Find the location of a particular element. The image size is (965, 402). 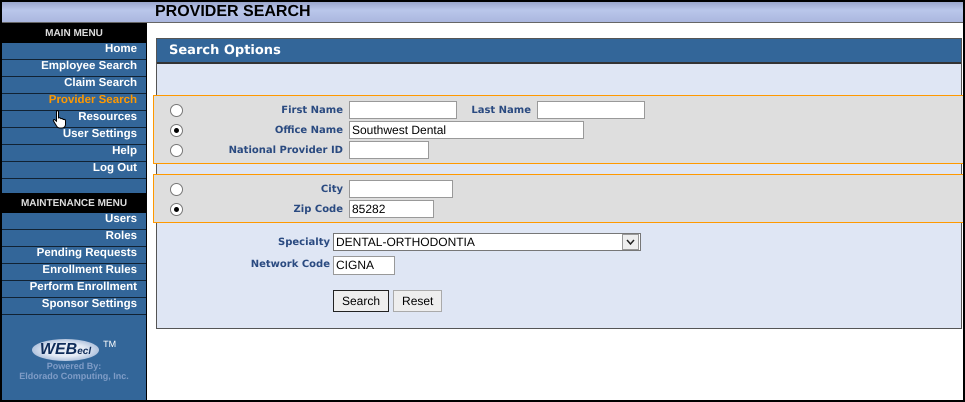

specialty-dropdown: DENTAL-ORTHODONTIA is located at coordinates (487, 242).